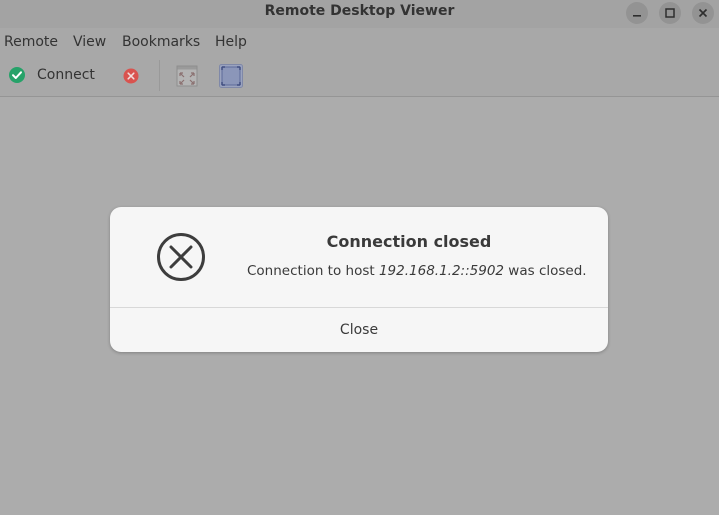 The height and width of the screenshot is (515, 719). What do you see at coordinates (441, 271) in the screenshot?
I see `host-address: 192.168.1.2::5902` at bounding box center [441, 271].